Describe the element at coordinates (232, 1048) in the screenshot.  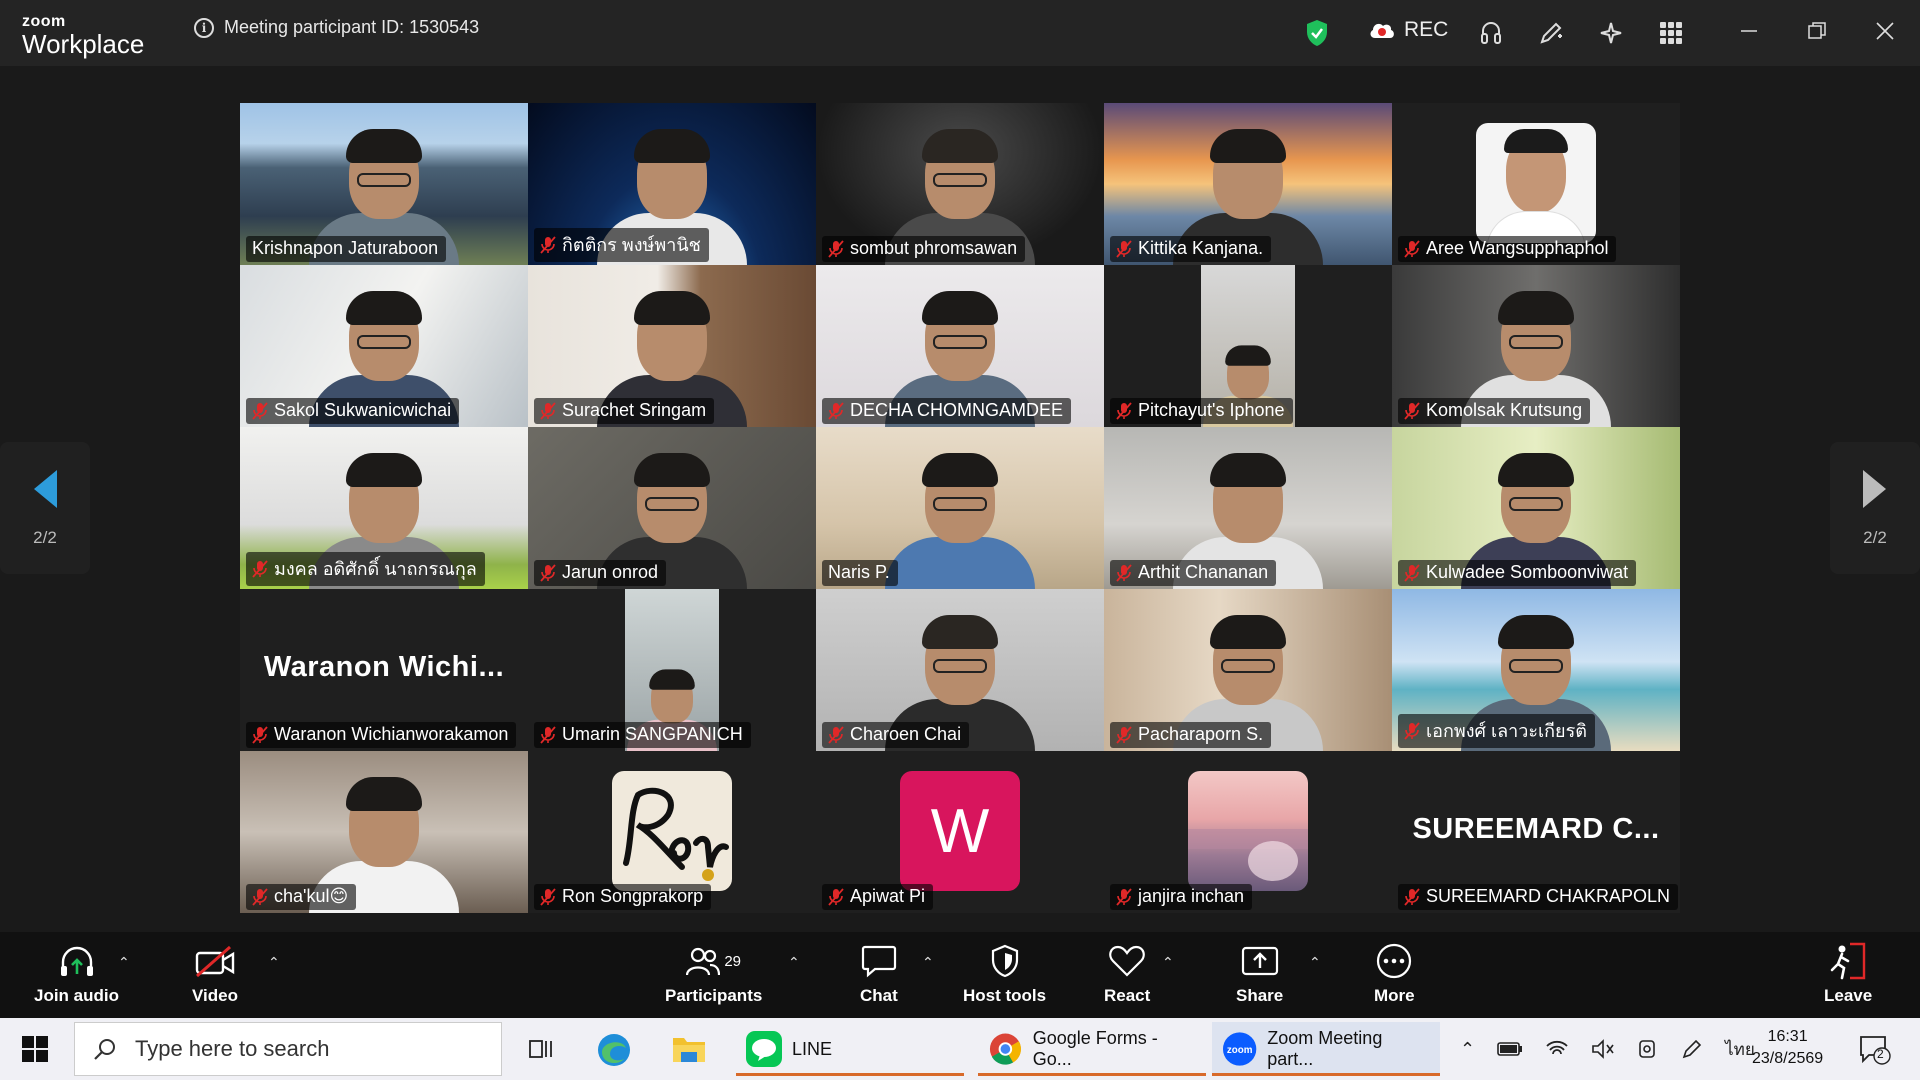
I see `search-placeholder: Type here to search` at that location.